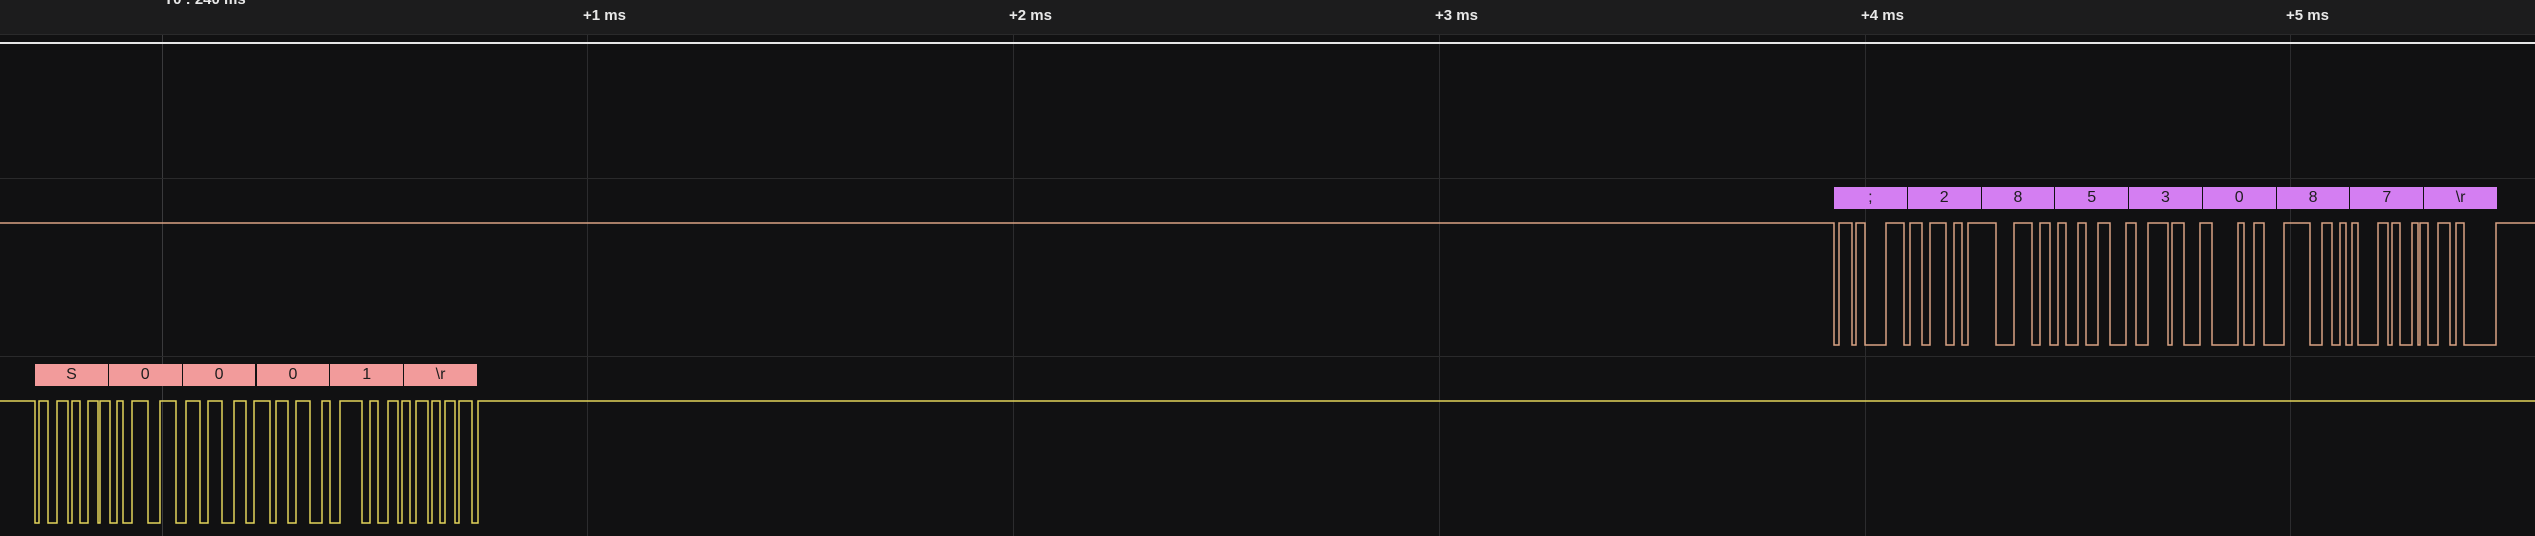 The height and width of the screenshot is (536, 2535). Describe the element at coordinates (1456, 15) in the screenshot. I see `tick-label-3ms: +3 ms` at that location.